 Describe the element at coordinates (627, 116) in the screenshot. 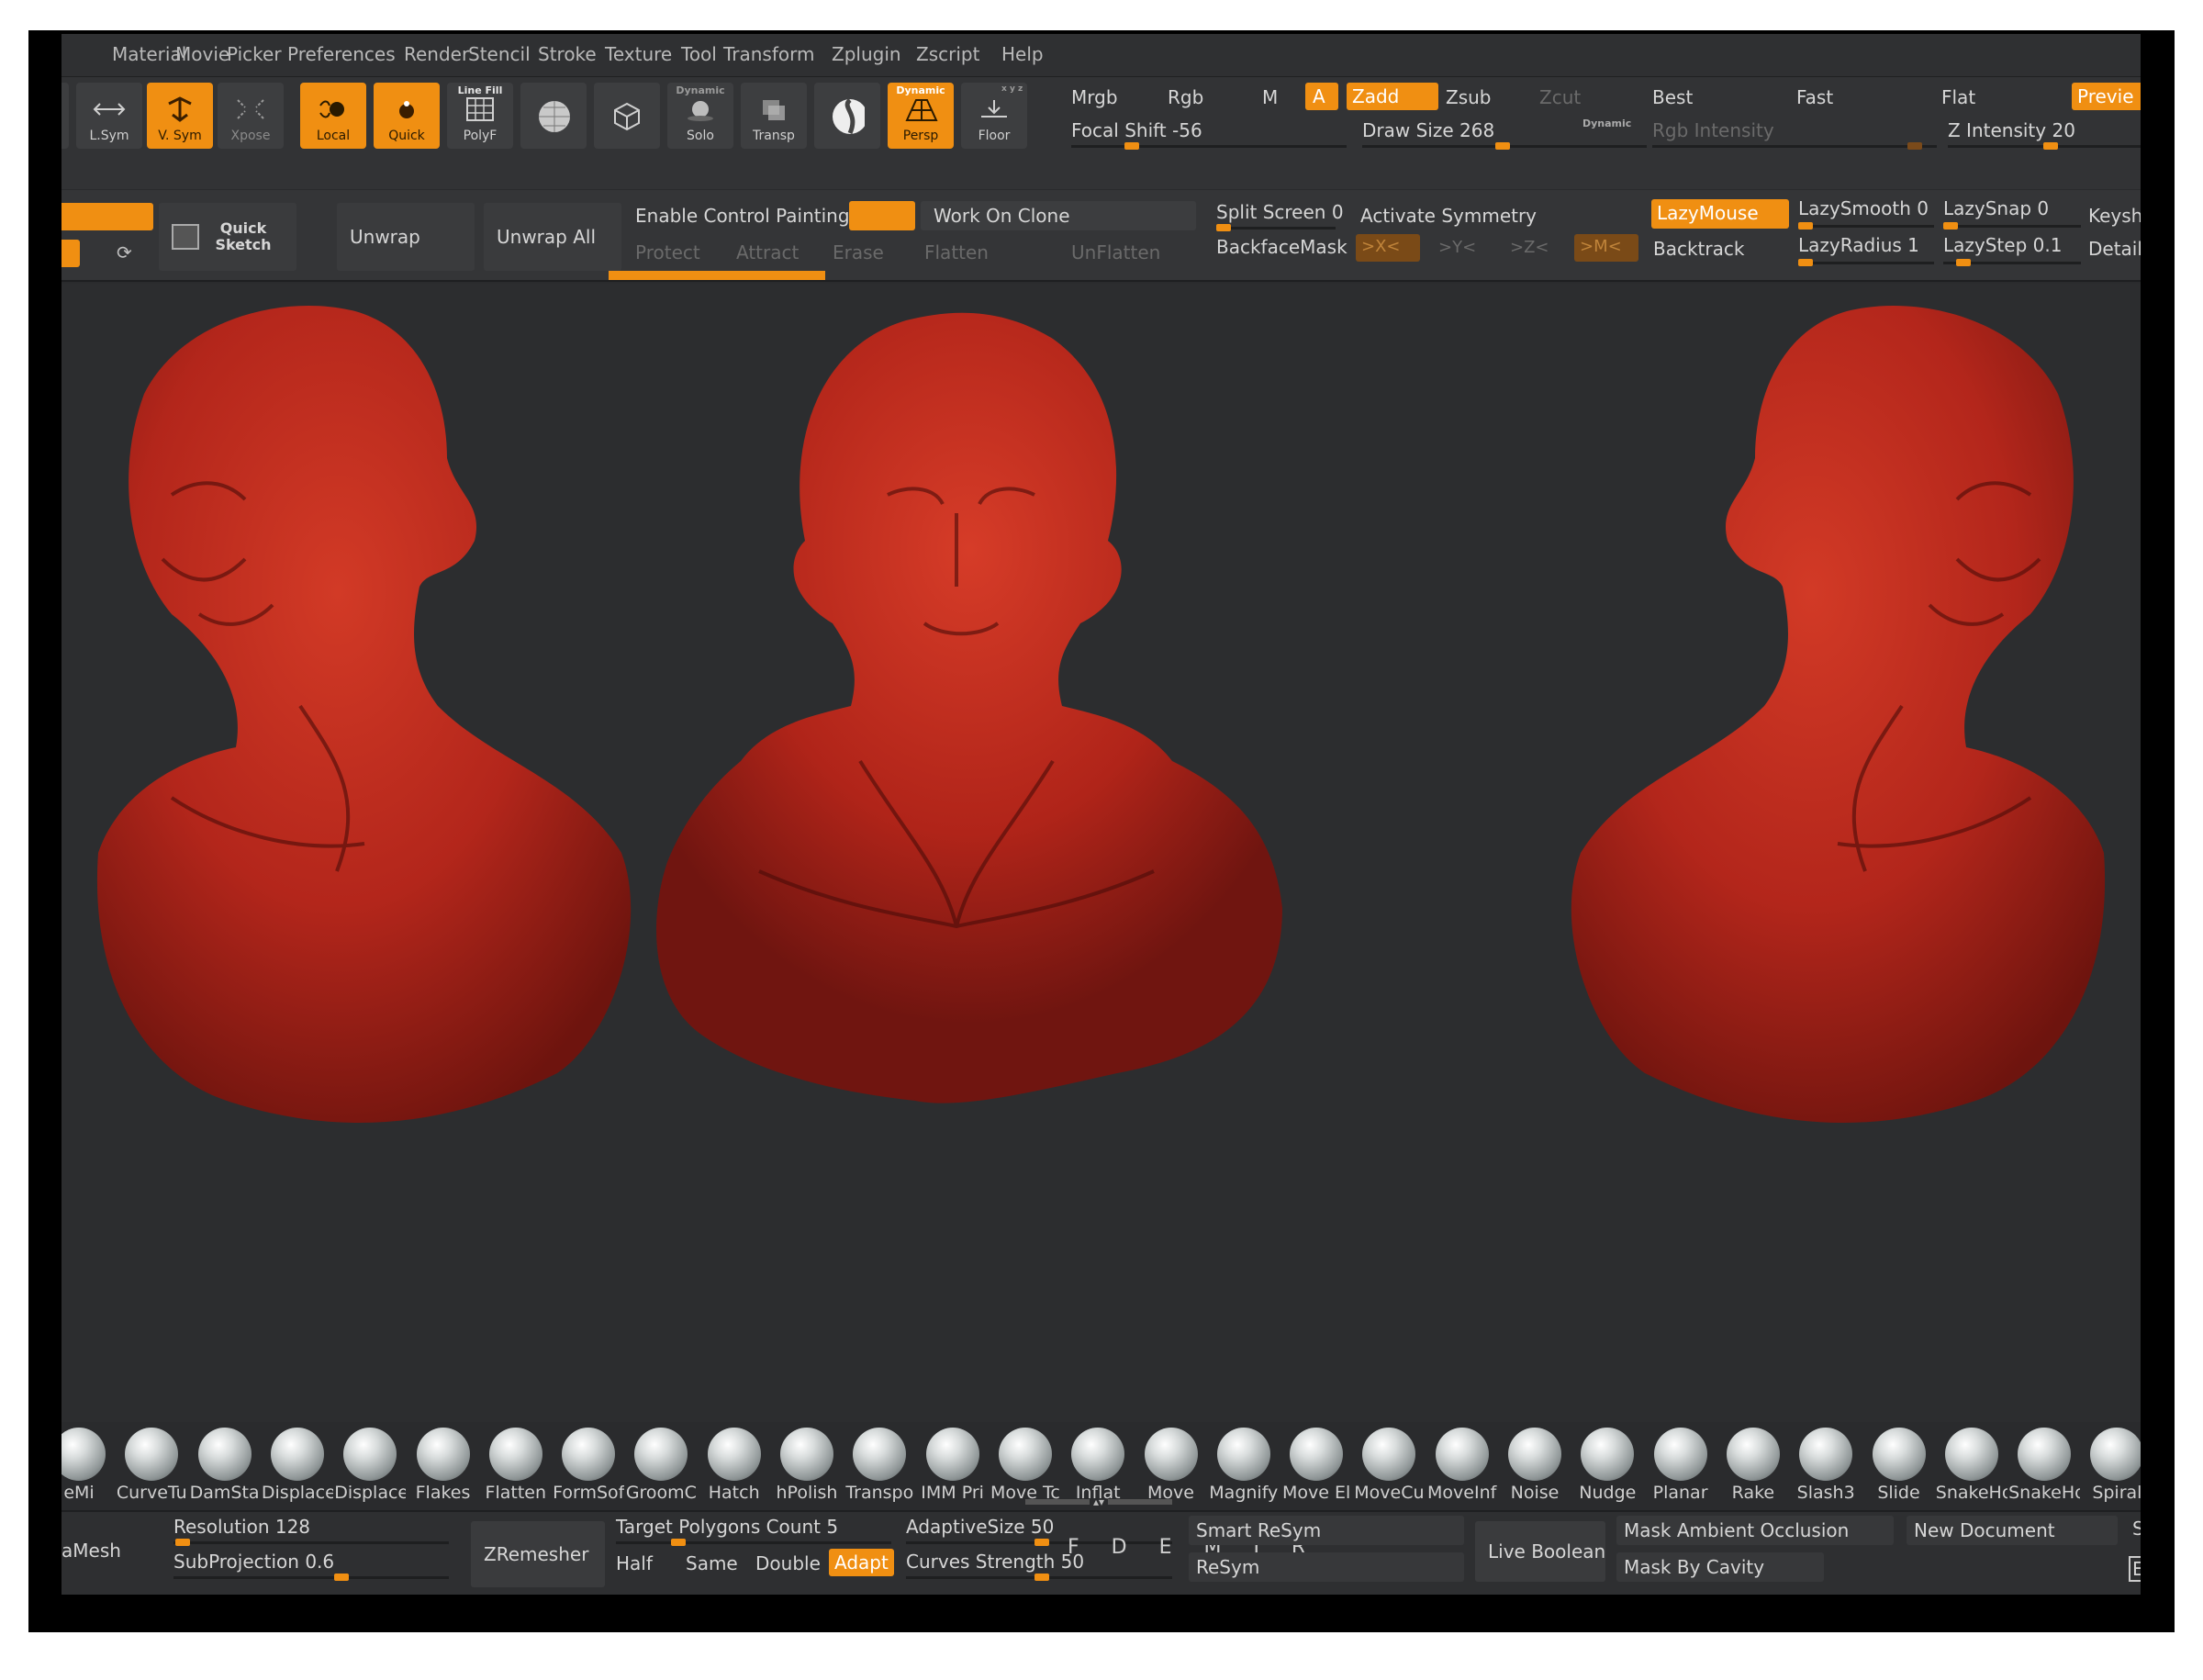

I see `cube-view-button` at that location.